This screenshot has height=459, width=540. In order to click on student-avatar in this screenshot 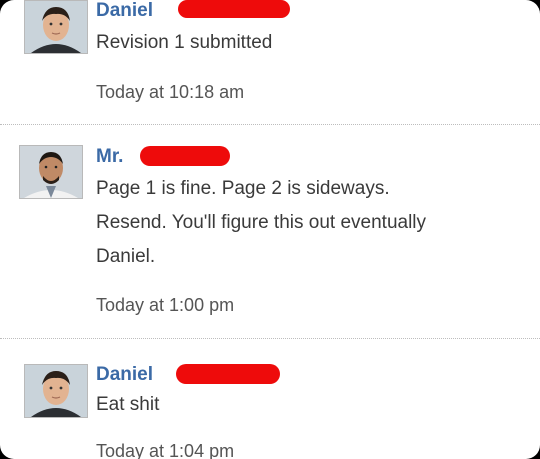, I will do `click(56, 391)`.